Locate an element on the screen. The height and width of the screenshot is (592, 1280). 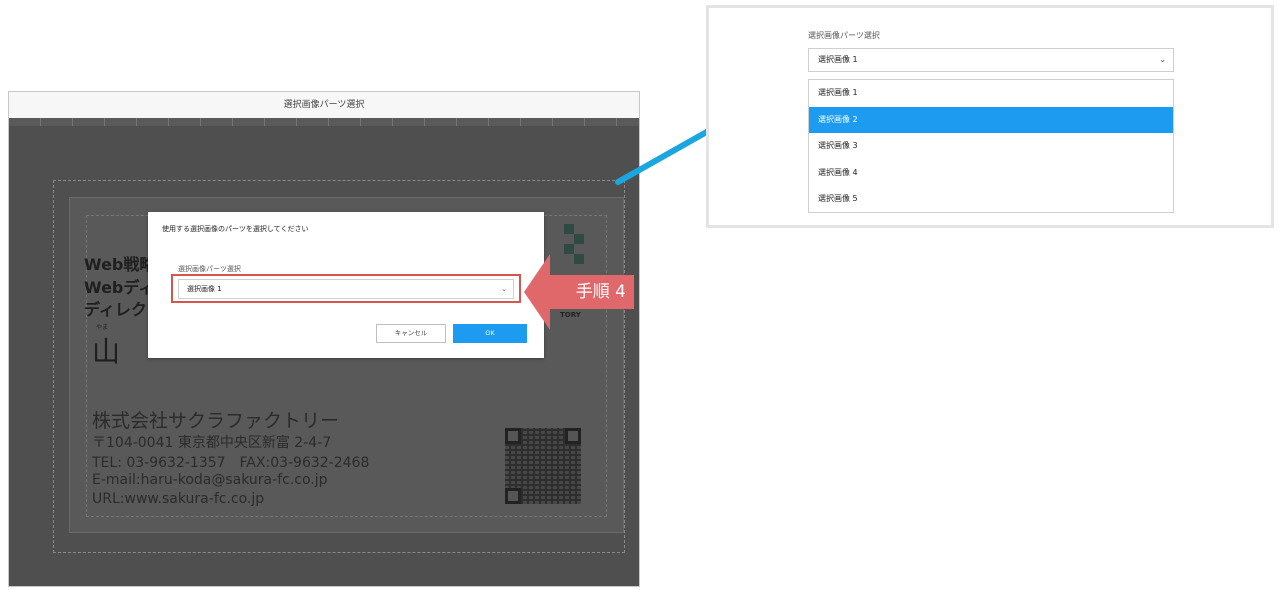
card-title-line1: Web戦略 is located at coordinates (120, 264).